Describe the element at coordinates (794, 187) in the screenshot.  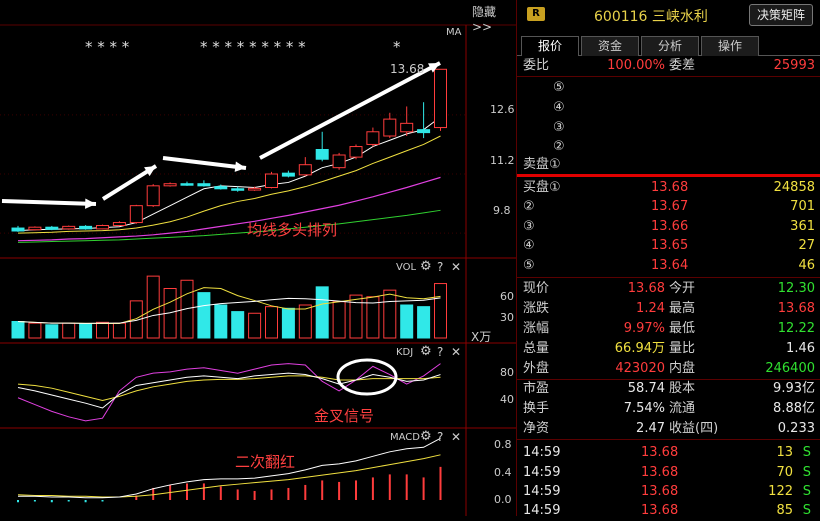
I see `buy-volume: 24858` at that location.